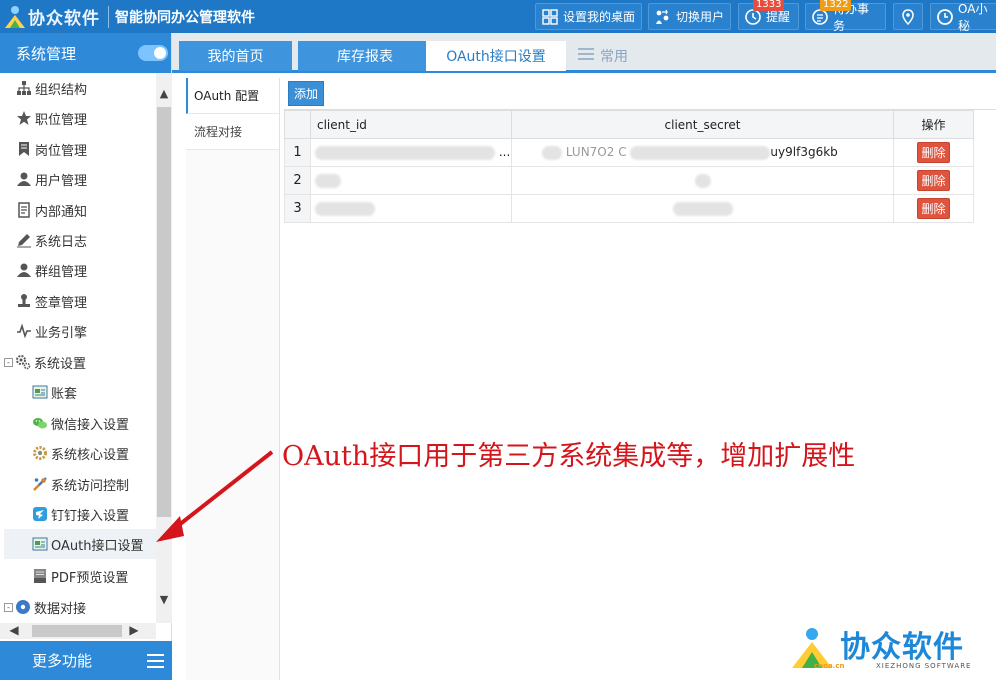 This screenshot has height=680, width=996. I want to click on sidebar-item-syslog: 系统日志, so click(51, 240).